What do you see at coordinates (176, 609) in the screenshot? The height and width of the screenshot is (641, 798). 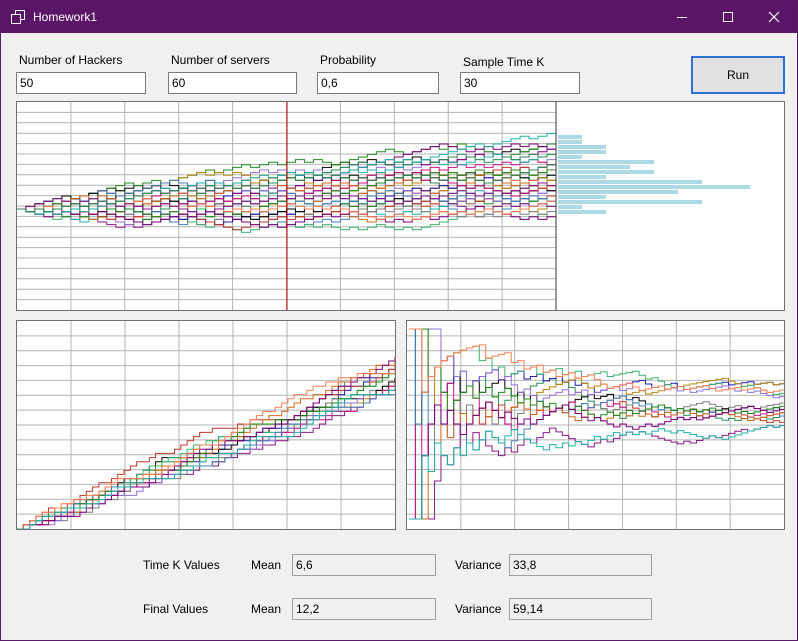 I see `final-values-label: Final Values` at bounding box center [176, 609].